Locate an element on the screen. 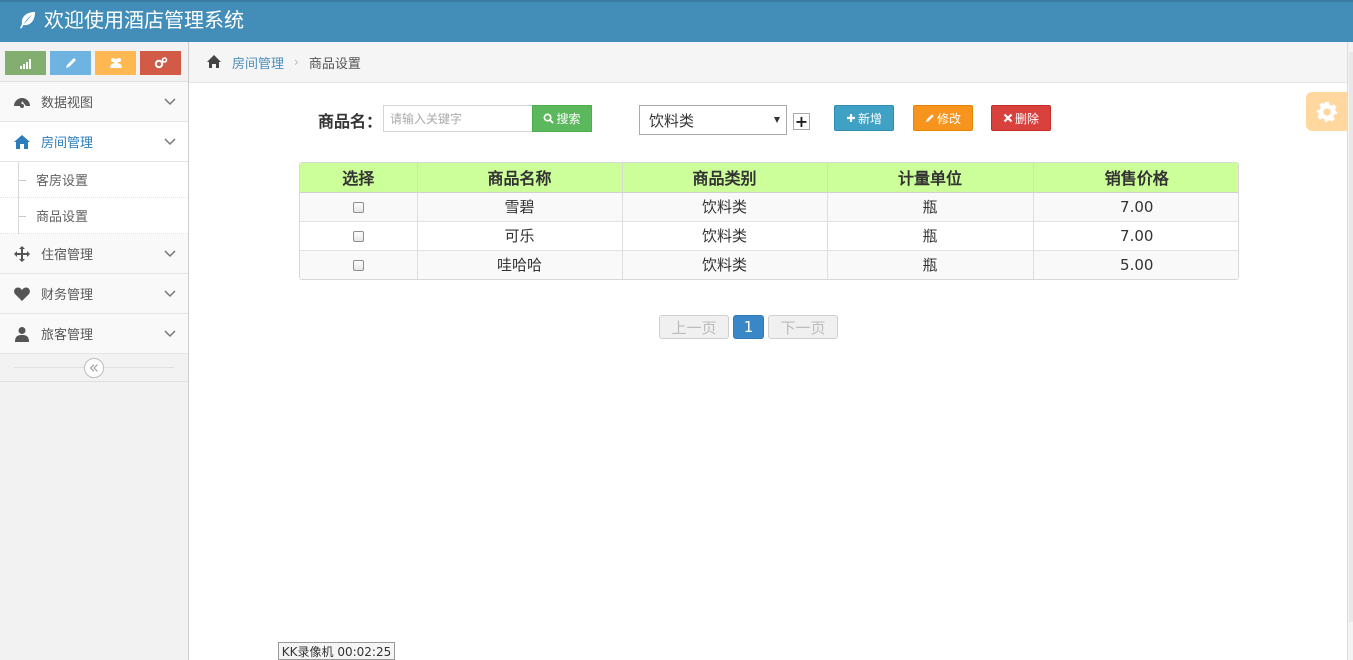 This screenshot has width=1353, height=660. table-row: 可乐 饮料类 瓶 7.00 is located at coordinates (769, 236).